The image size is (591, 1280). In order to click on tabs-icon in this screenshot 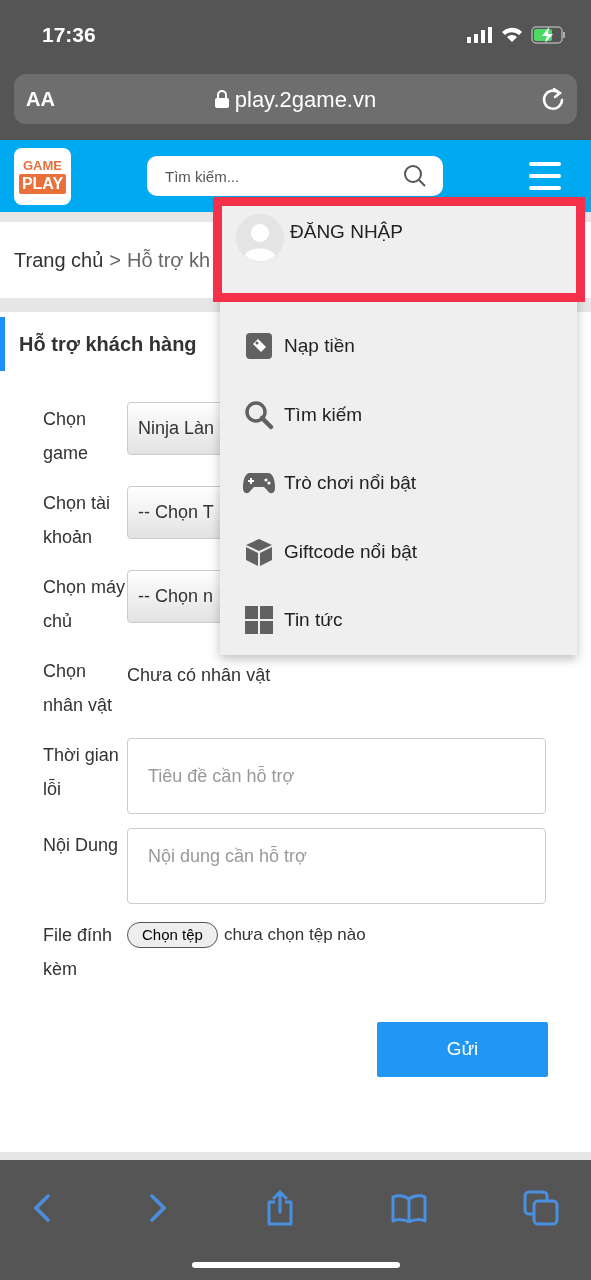, I will do `click(541, 1208)`.